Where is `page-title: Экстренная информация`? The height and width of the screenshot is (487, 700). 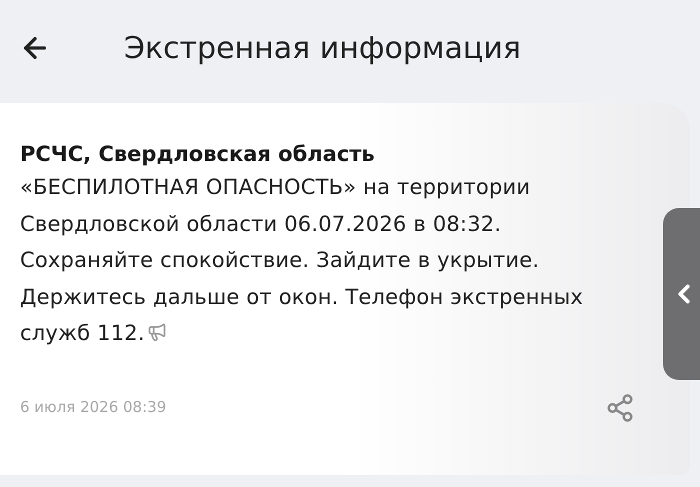
page-title: Экстренная информация is located at coordinates (322, 49).